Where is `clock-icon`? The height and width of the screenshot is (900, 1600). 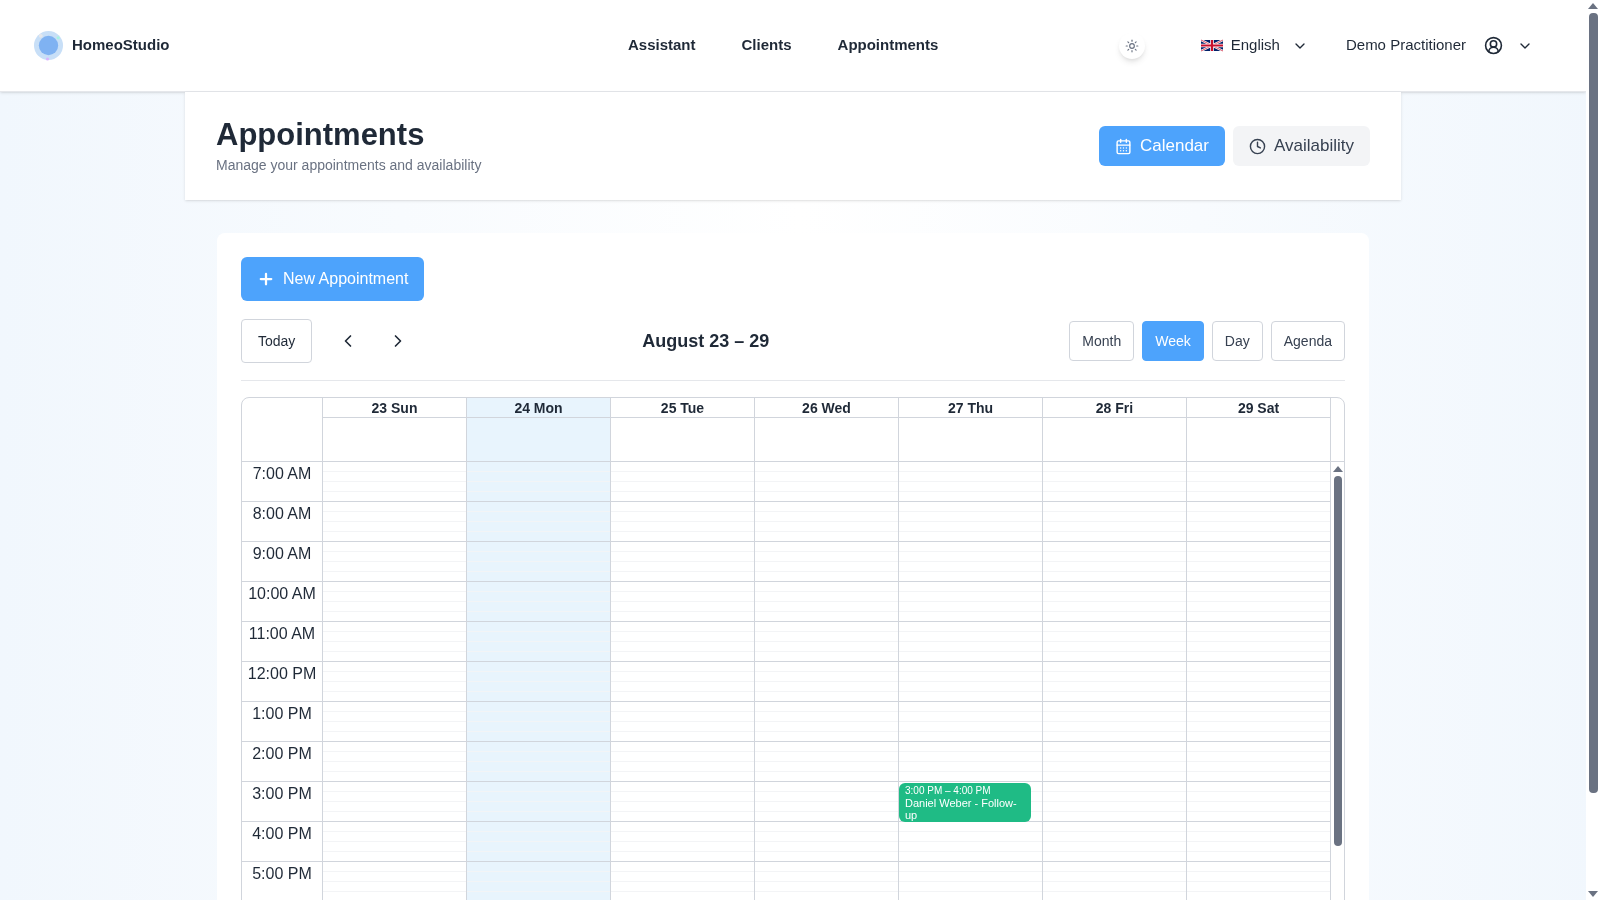
clock-icon is located at coordinates (1257, 146).